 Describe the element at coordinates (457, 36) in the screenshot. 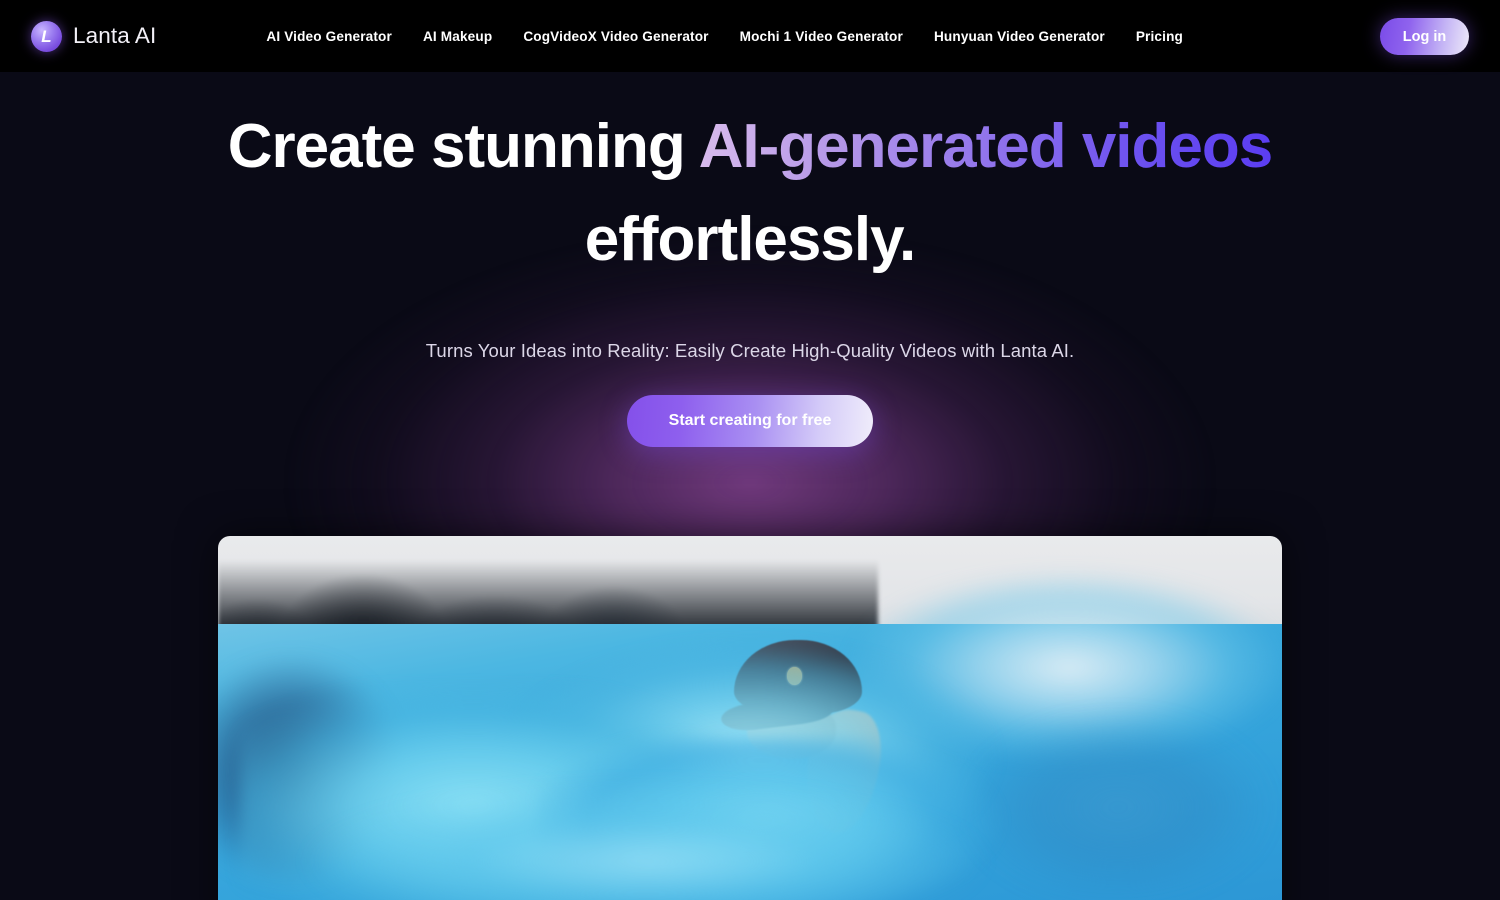

I see `nav-item-ai-makeup: AI Makeup` at that location.